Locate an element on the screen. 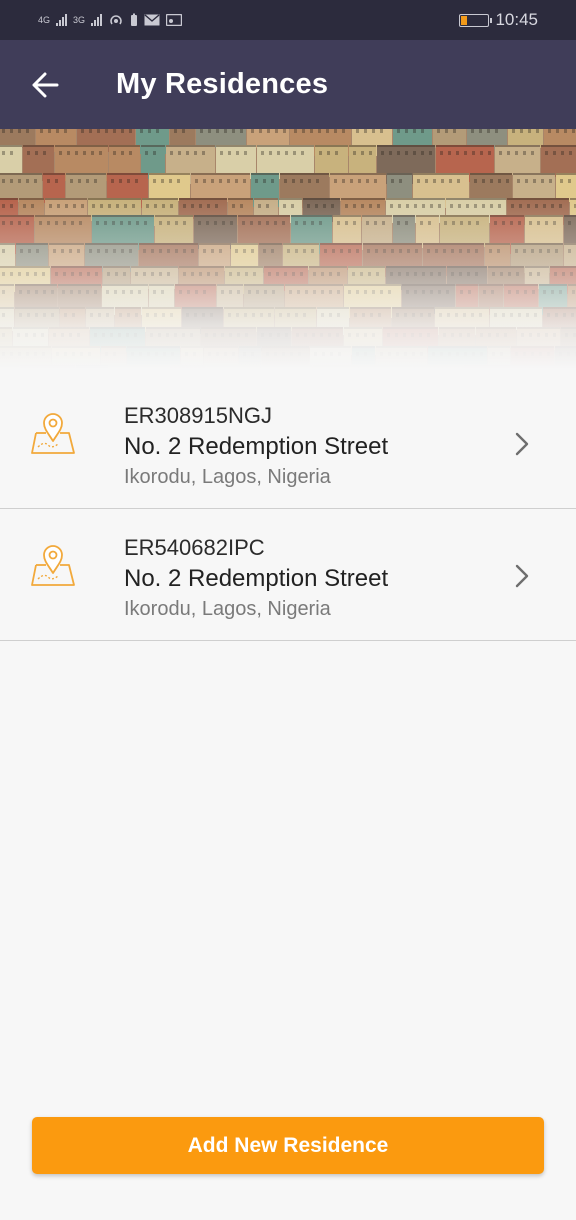 The image size is (576, 1220). residence-code: ER308915NGJ is located at coordinates (198, 415).